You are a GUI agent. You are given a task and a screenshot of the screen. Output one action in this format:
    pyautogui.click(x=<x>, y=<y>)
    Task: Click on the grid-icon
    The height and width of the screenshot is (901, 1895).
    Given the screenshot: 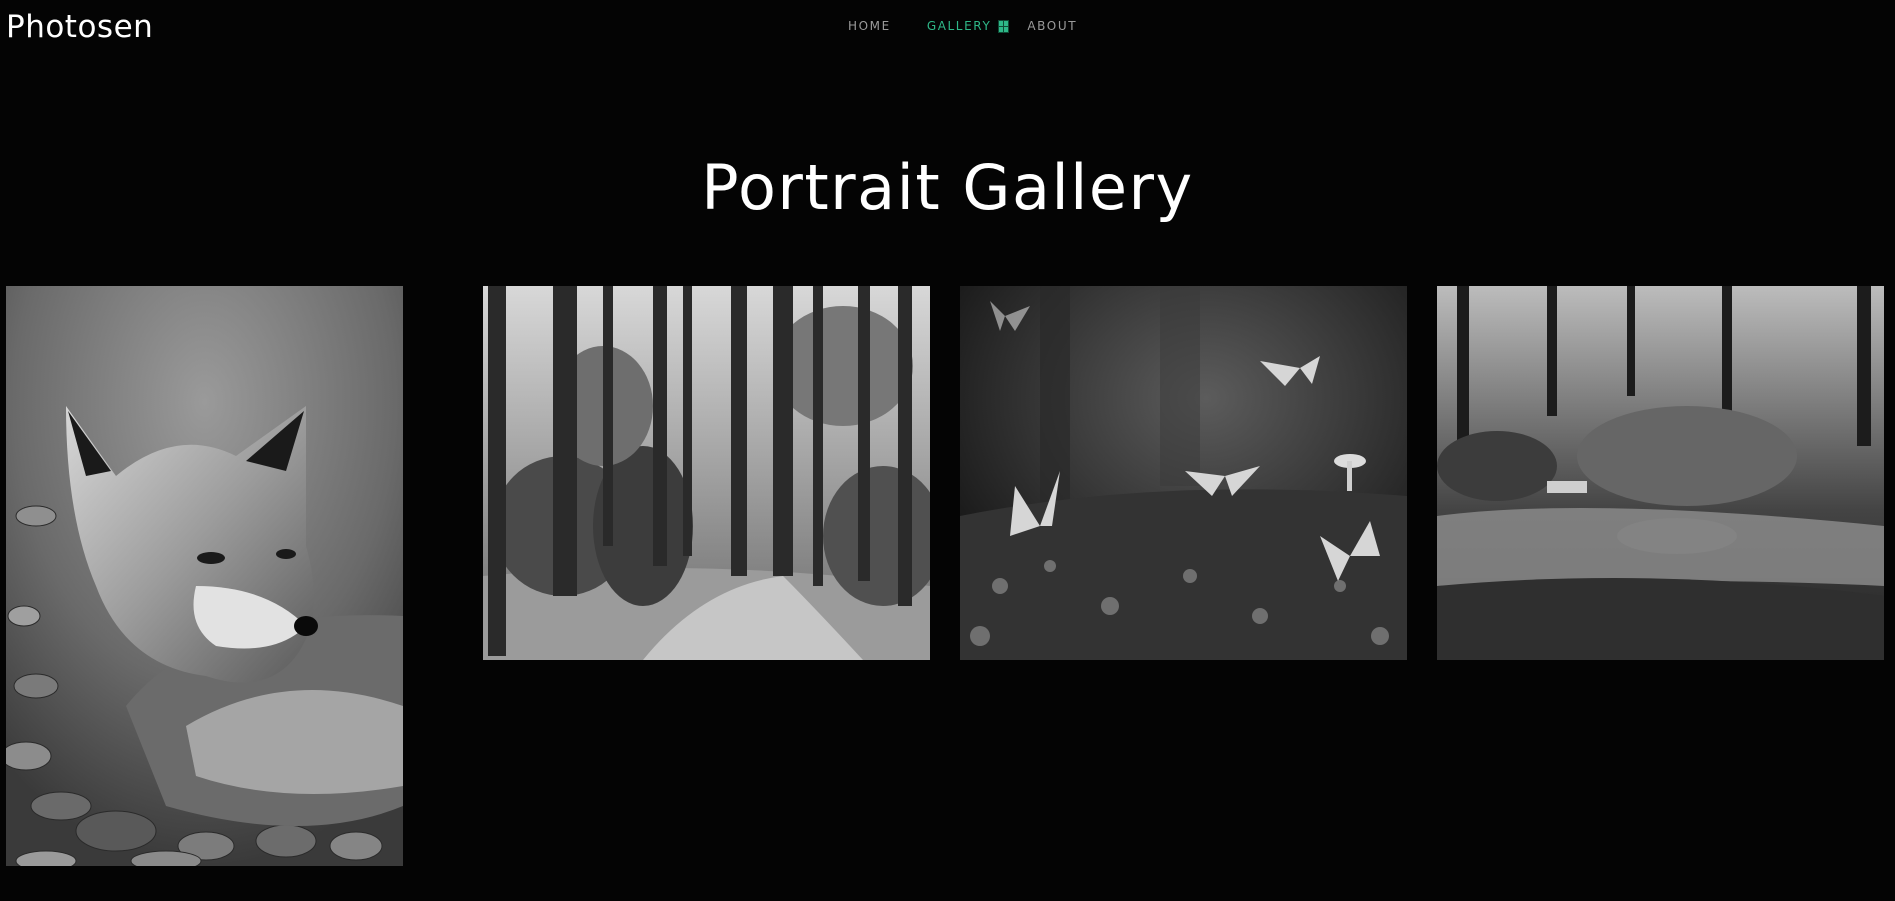 What is the action you would take?
    pyautogui.click(x=1004, y=26)
    